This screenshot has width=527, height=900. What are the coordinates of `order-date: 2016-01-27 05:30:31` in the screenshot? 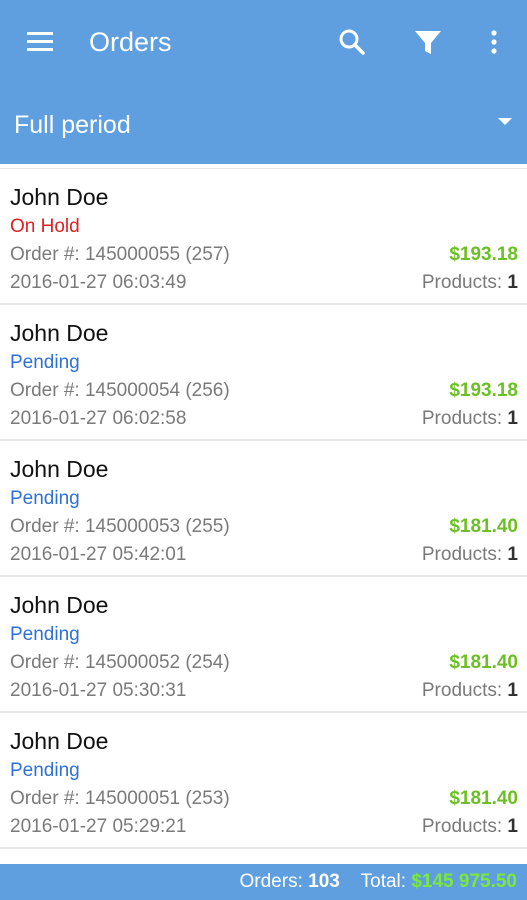 It's located at (98, 690).